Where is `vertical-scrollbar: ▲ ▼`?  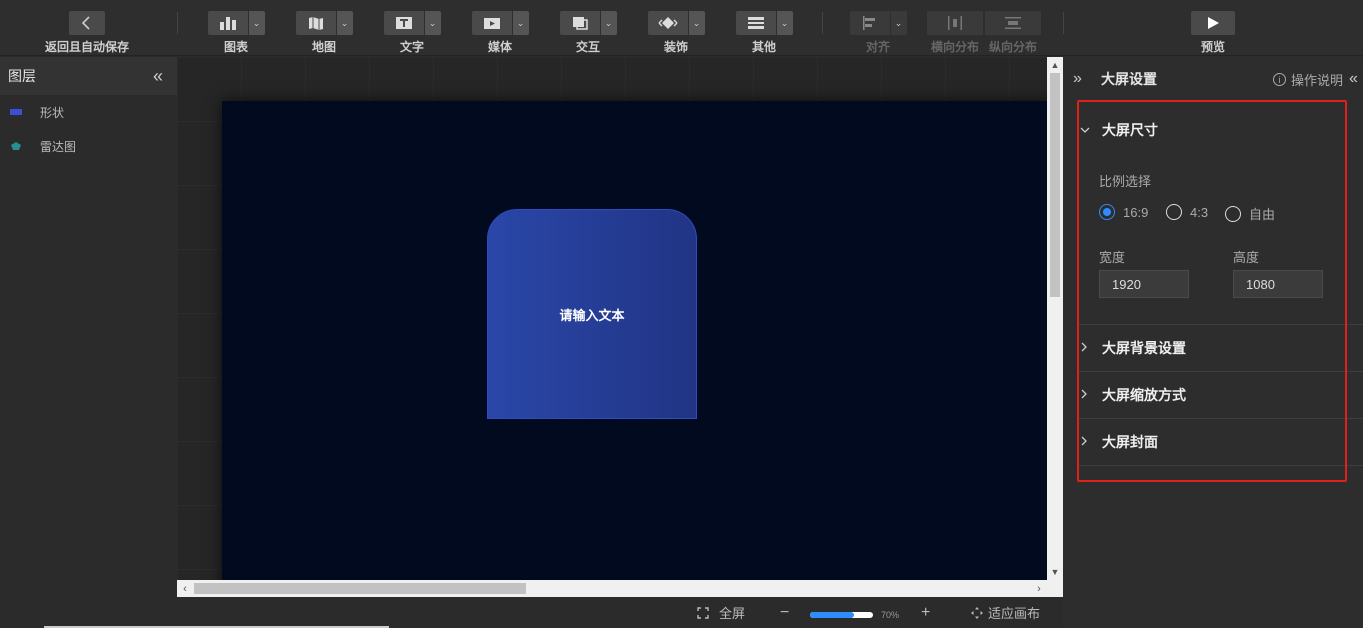
vertical-scrollbar: ▲ ▼ is located at coordinates (1055, 318).